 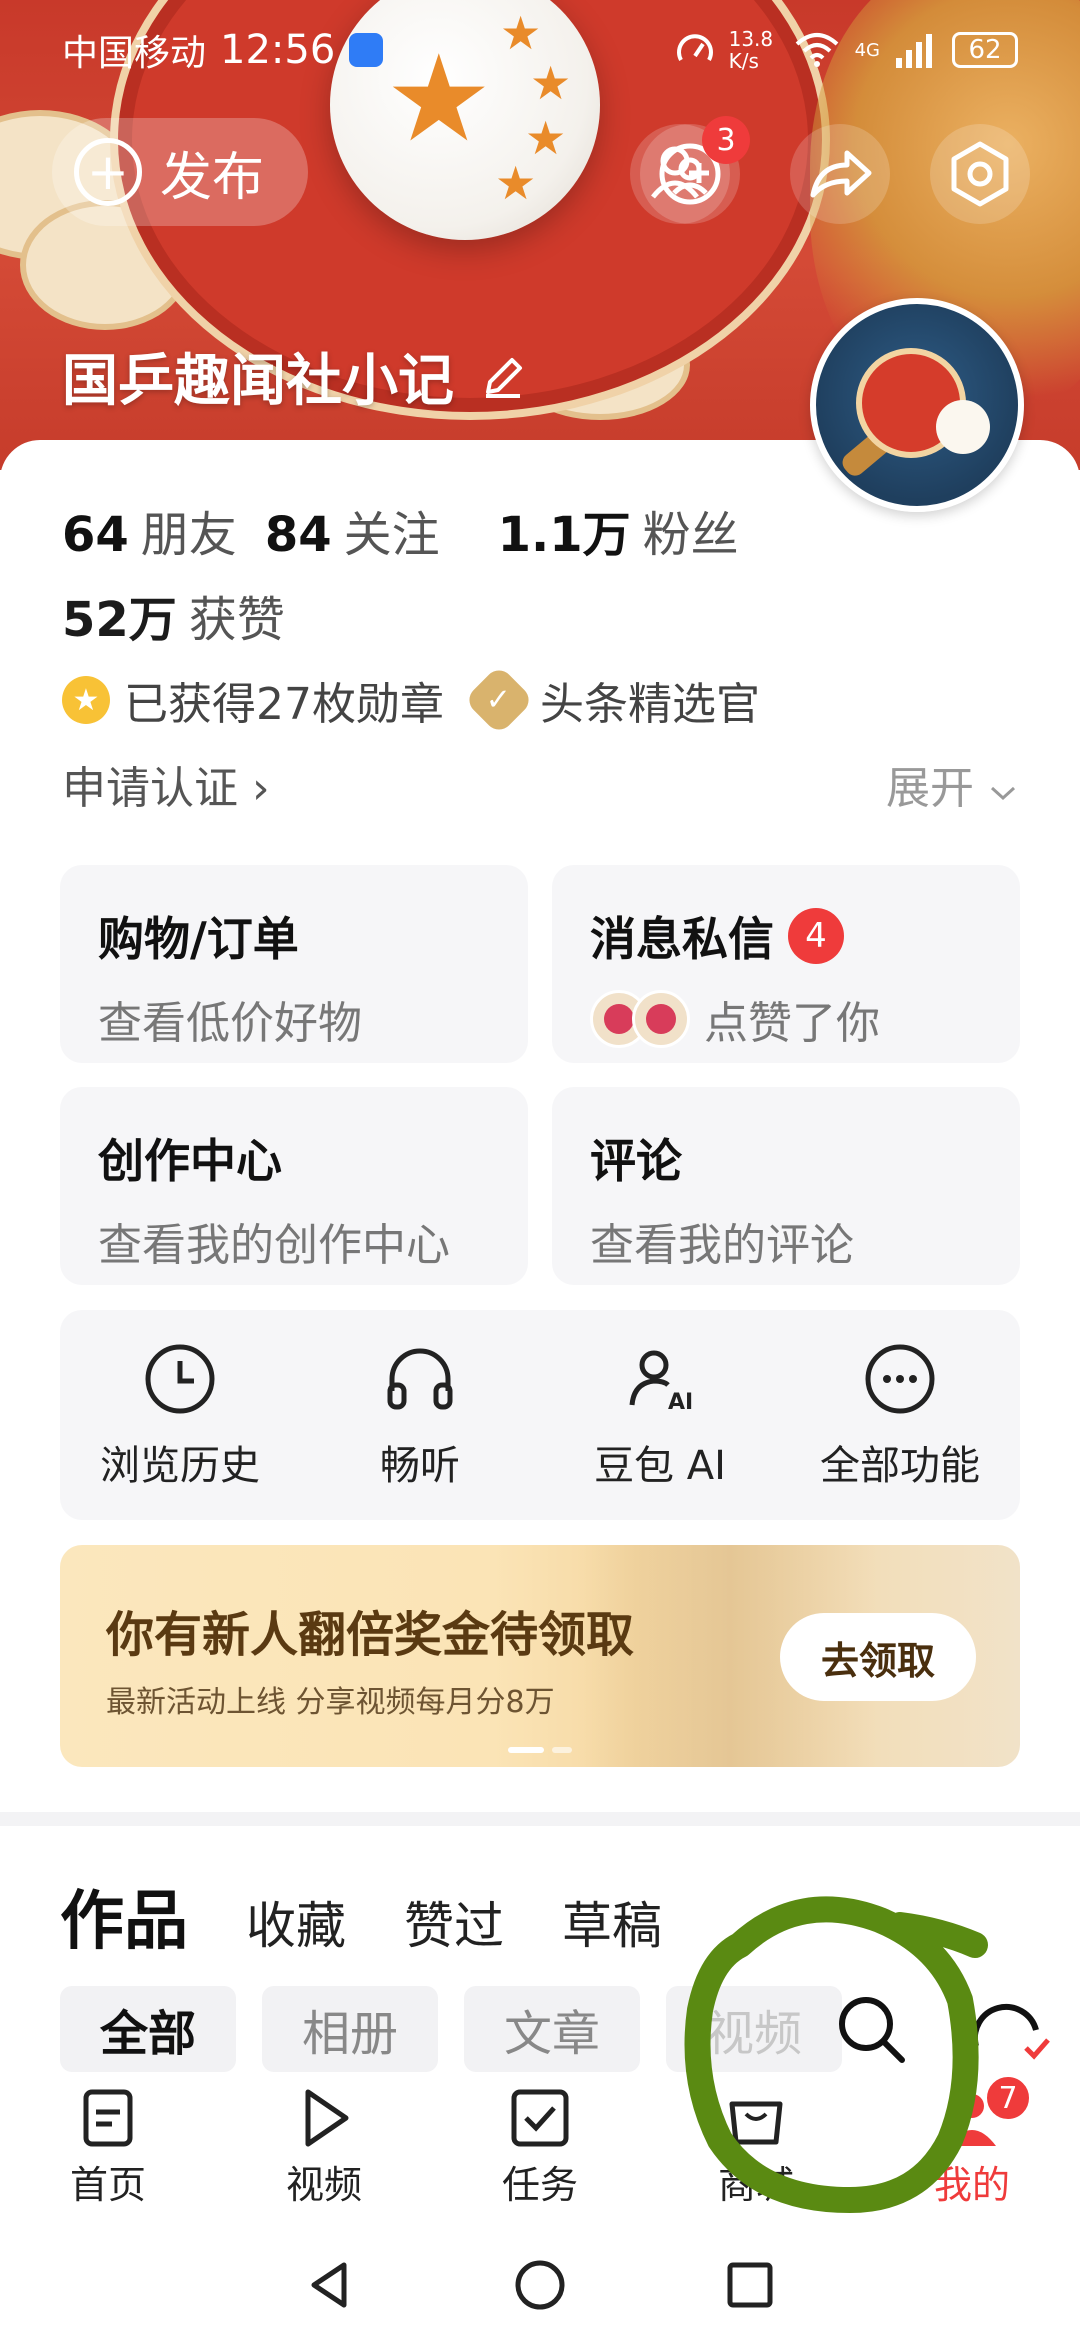 I want to click on badges-row: ★ 已获得27枚勋章 ✓ 头条精选官, so click(x=411, y=700).